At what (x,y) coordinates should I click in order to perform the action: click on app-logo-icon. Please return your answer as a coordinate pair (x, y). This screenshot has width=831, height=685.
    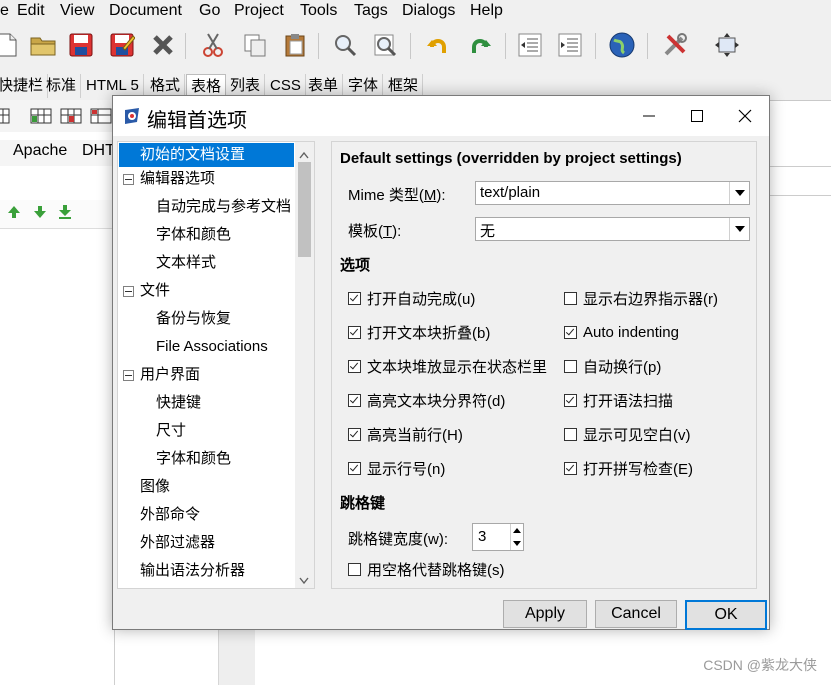
    Looking at the image, I should click on (133, 118).